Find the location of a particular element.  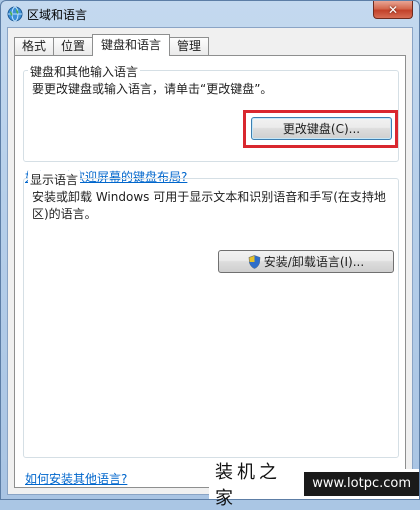

title-bar: 区域和语言 ✕ is located at coordinates (210, 14).